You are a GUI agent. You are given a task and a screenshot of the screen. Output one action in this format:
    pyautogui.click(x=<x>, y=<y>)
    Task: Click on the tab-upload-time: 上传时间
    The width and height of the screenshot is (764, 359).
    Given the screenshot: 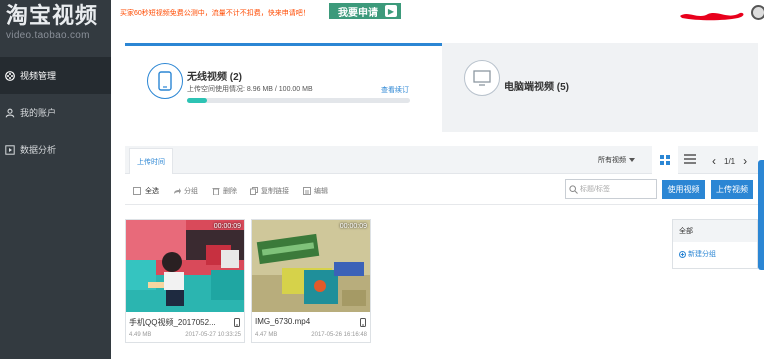 What is the action you would take?
    pyautogui.click(x=151, y=161)
    